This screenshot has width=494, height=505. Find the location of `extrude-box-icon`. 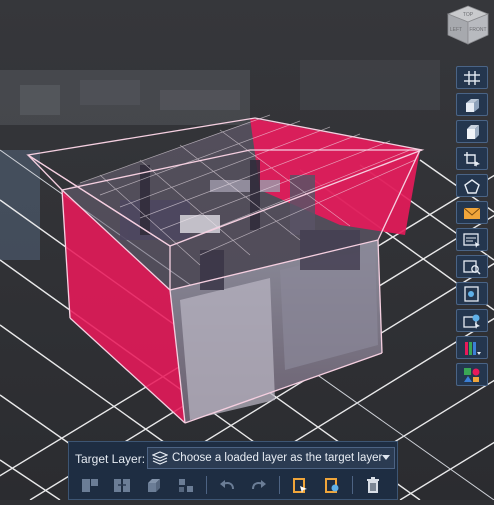

extrude-box-icon is located at coordinates (472, 105).